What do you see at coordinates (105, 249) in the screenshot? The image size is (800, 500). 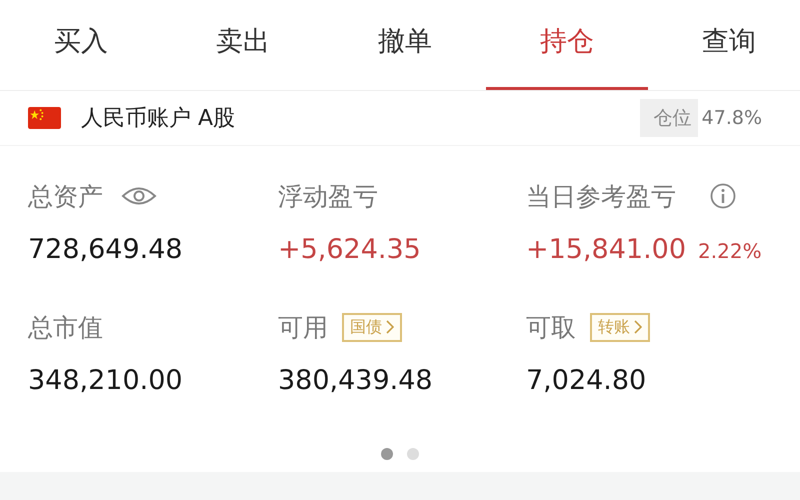 I see `metric-value: 728,649.48` at bounding box center [105, 249].